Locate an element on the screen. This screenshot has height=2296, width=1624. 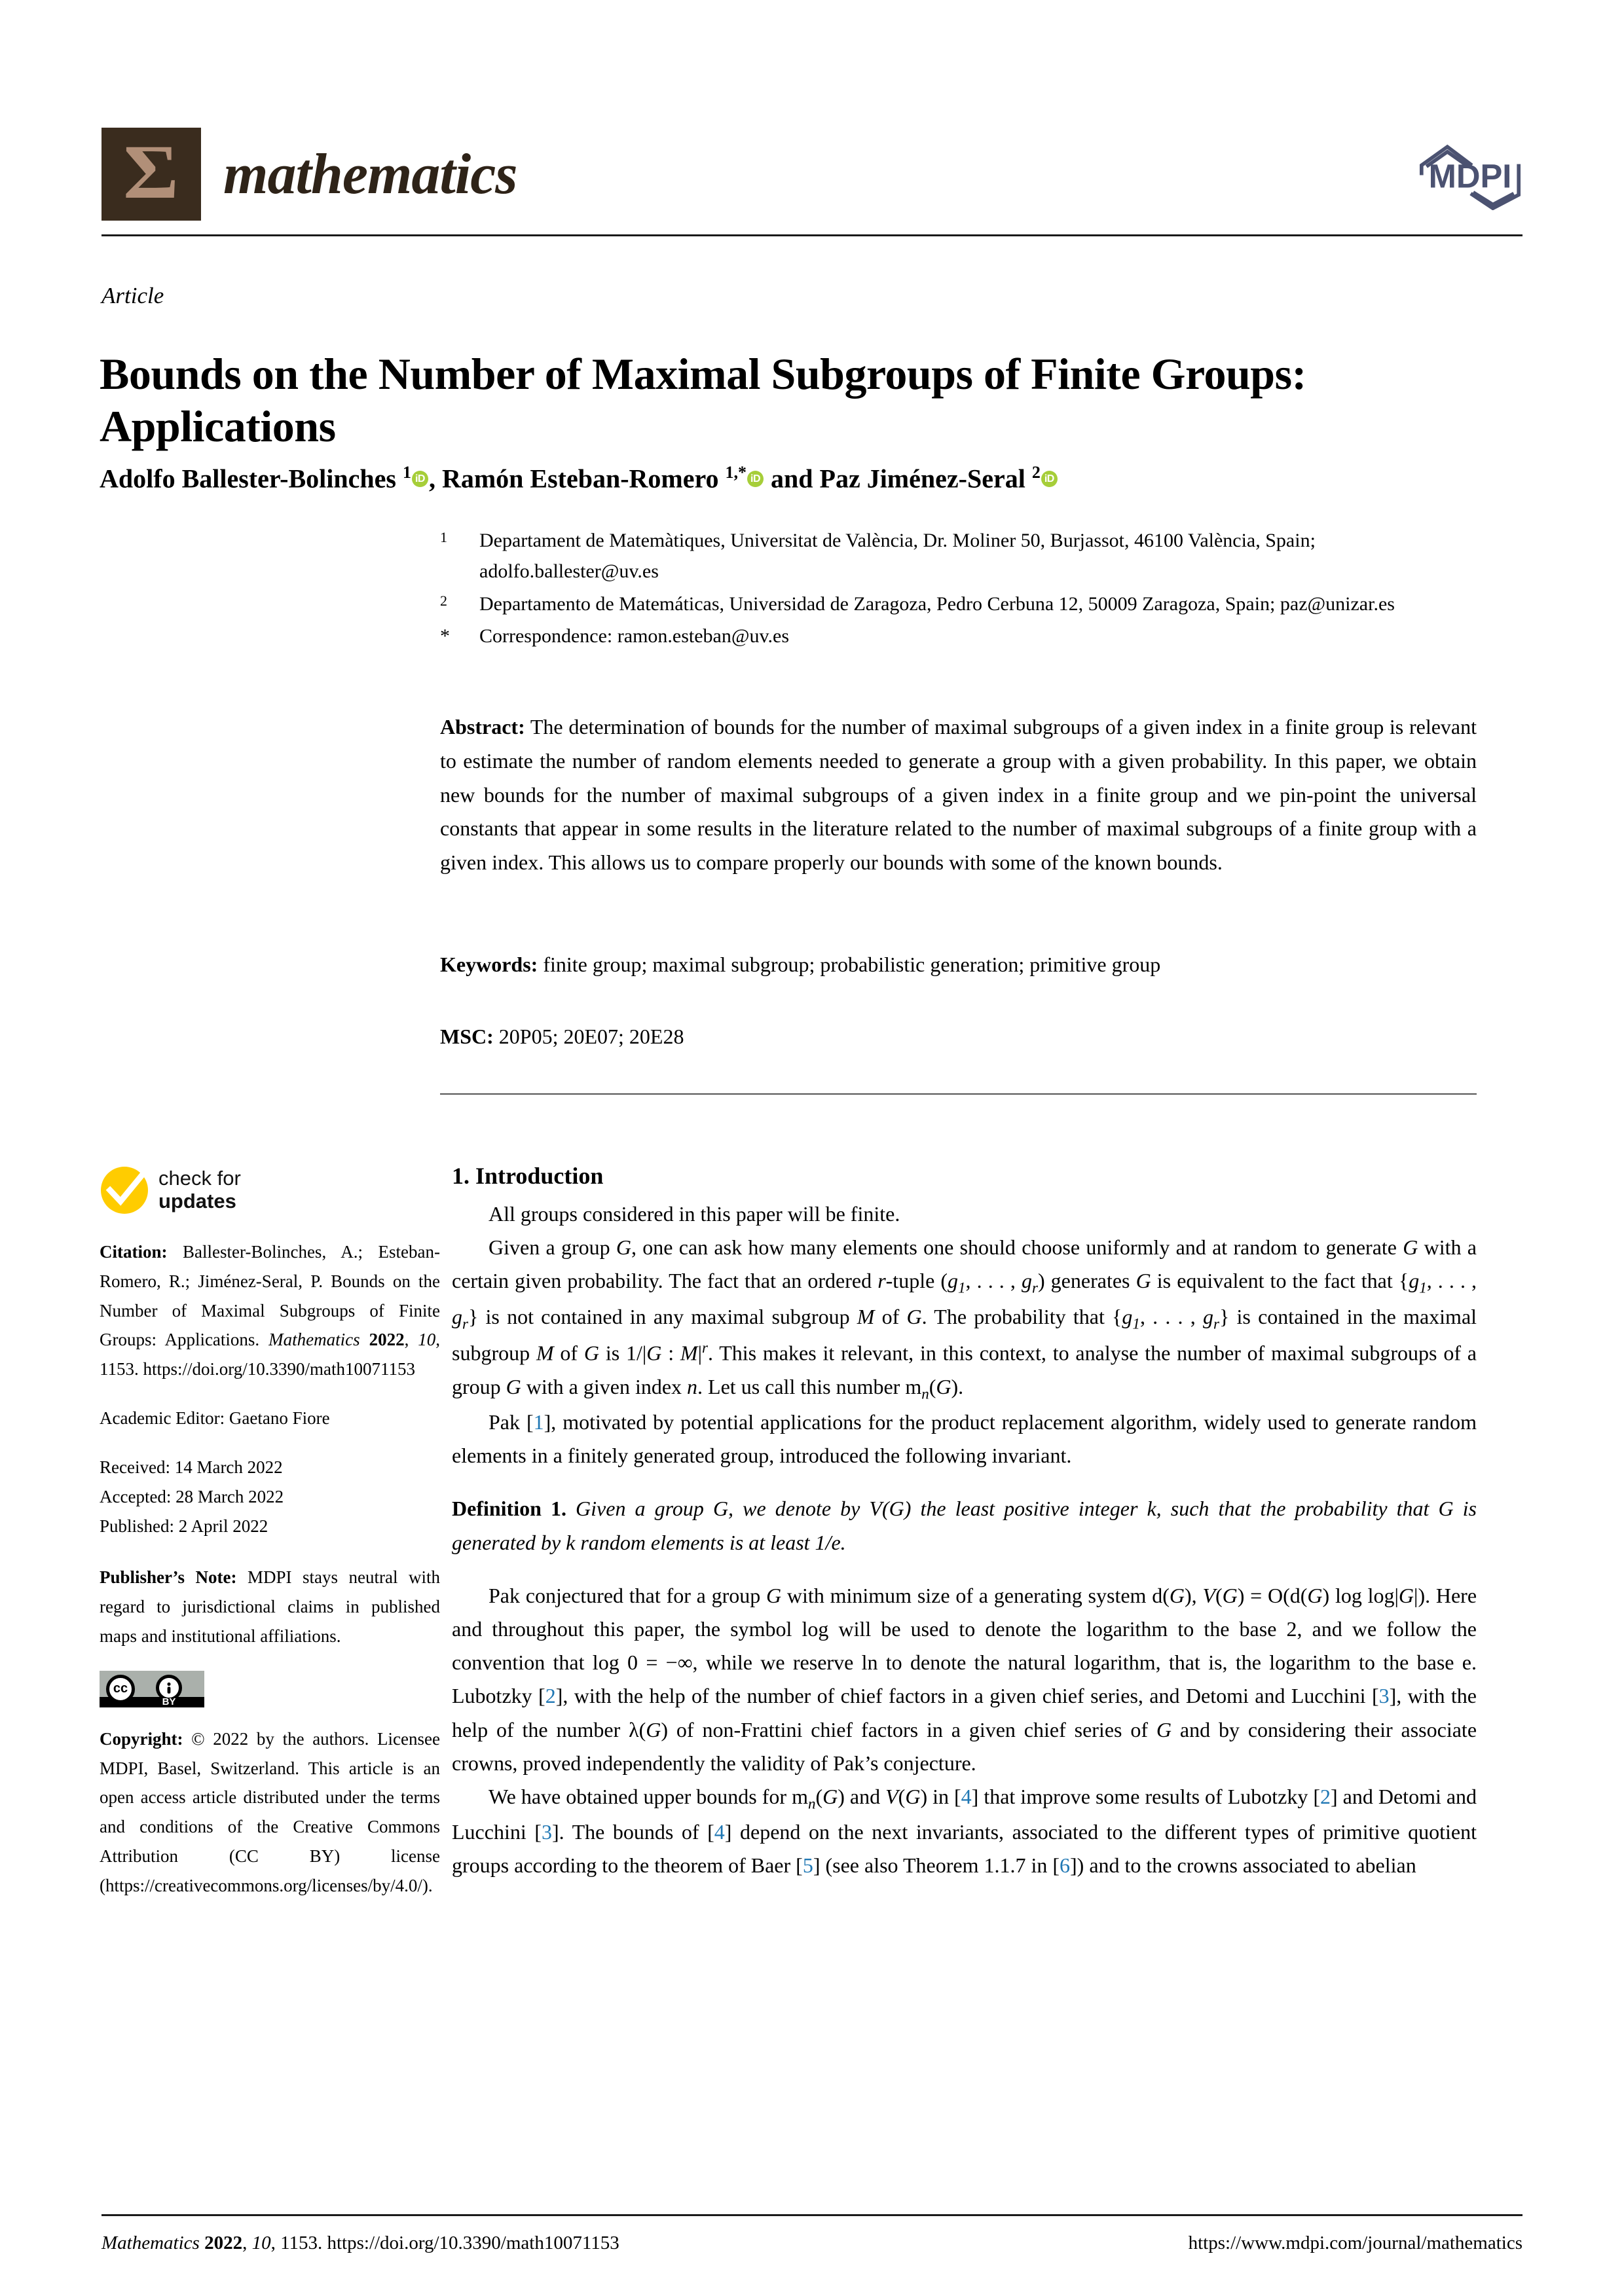
date-accepted: Accepted: 28 March 2022 is located at coordinates (192, 1496).